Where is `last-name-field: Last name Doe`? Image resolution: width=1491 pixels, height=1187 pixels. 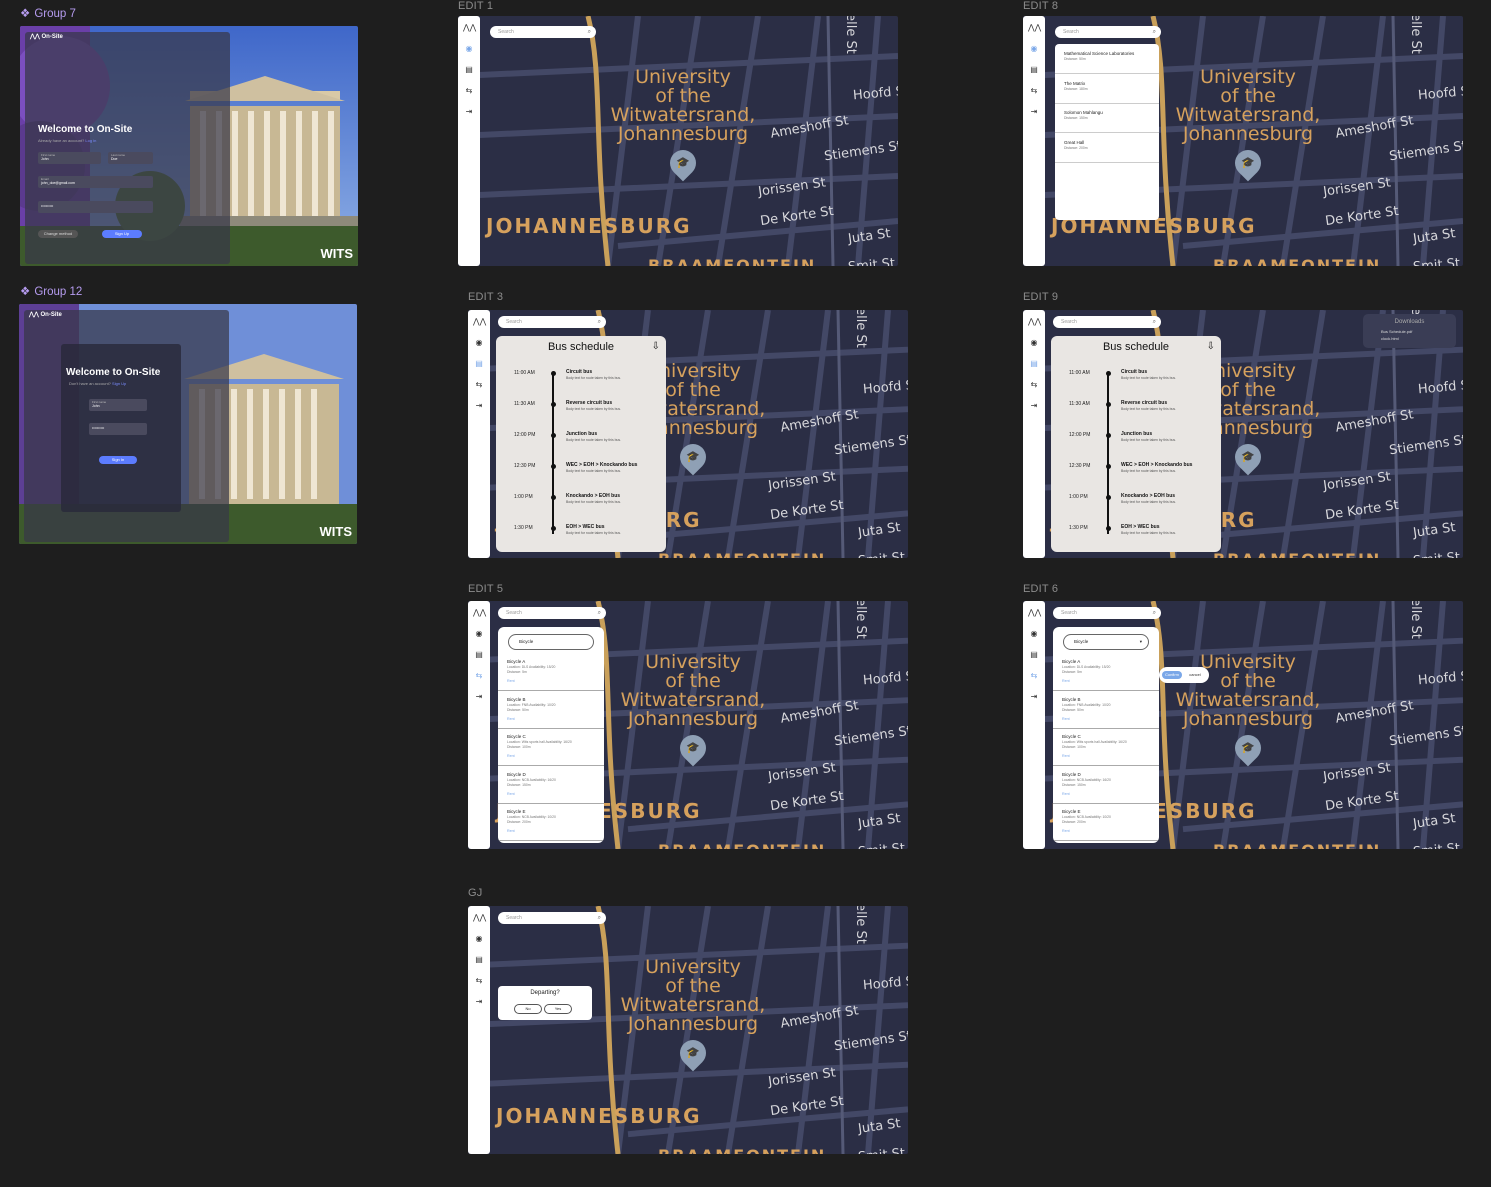 last-name-field: Last name Doe is located at coordinates (130, 158).